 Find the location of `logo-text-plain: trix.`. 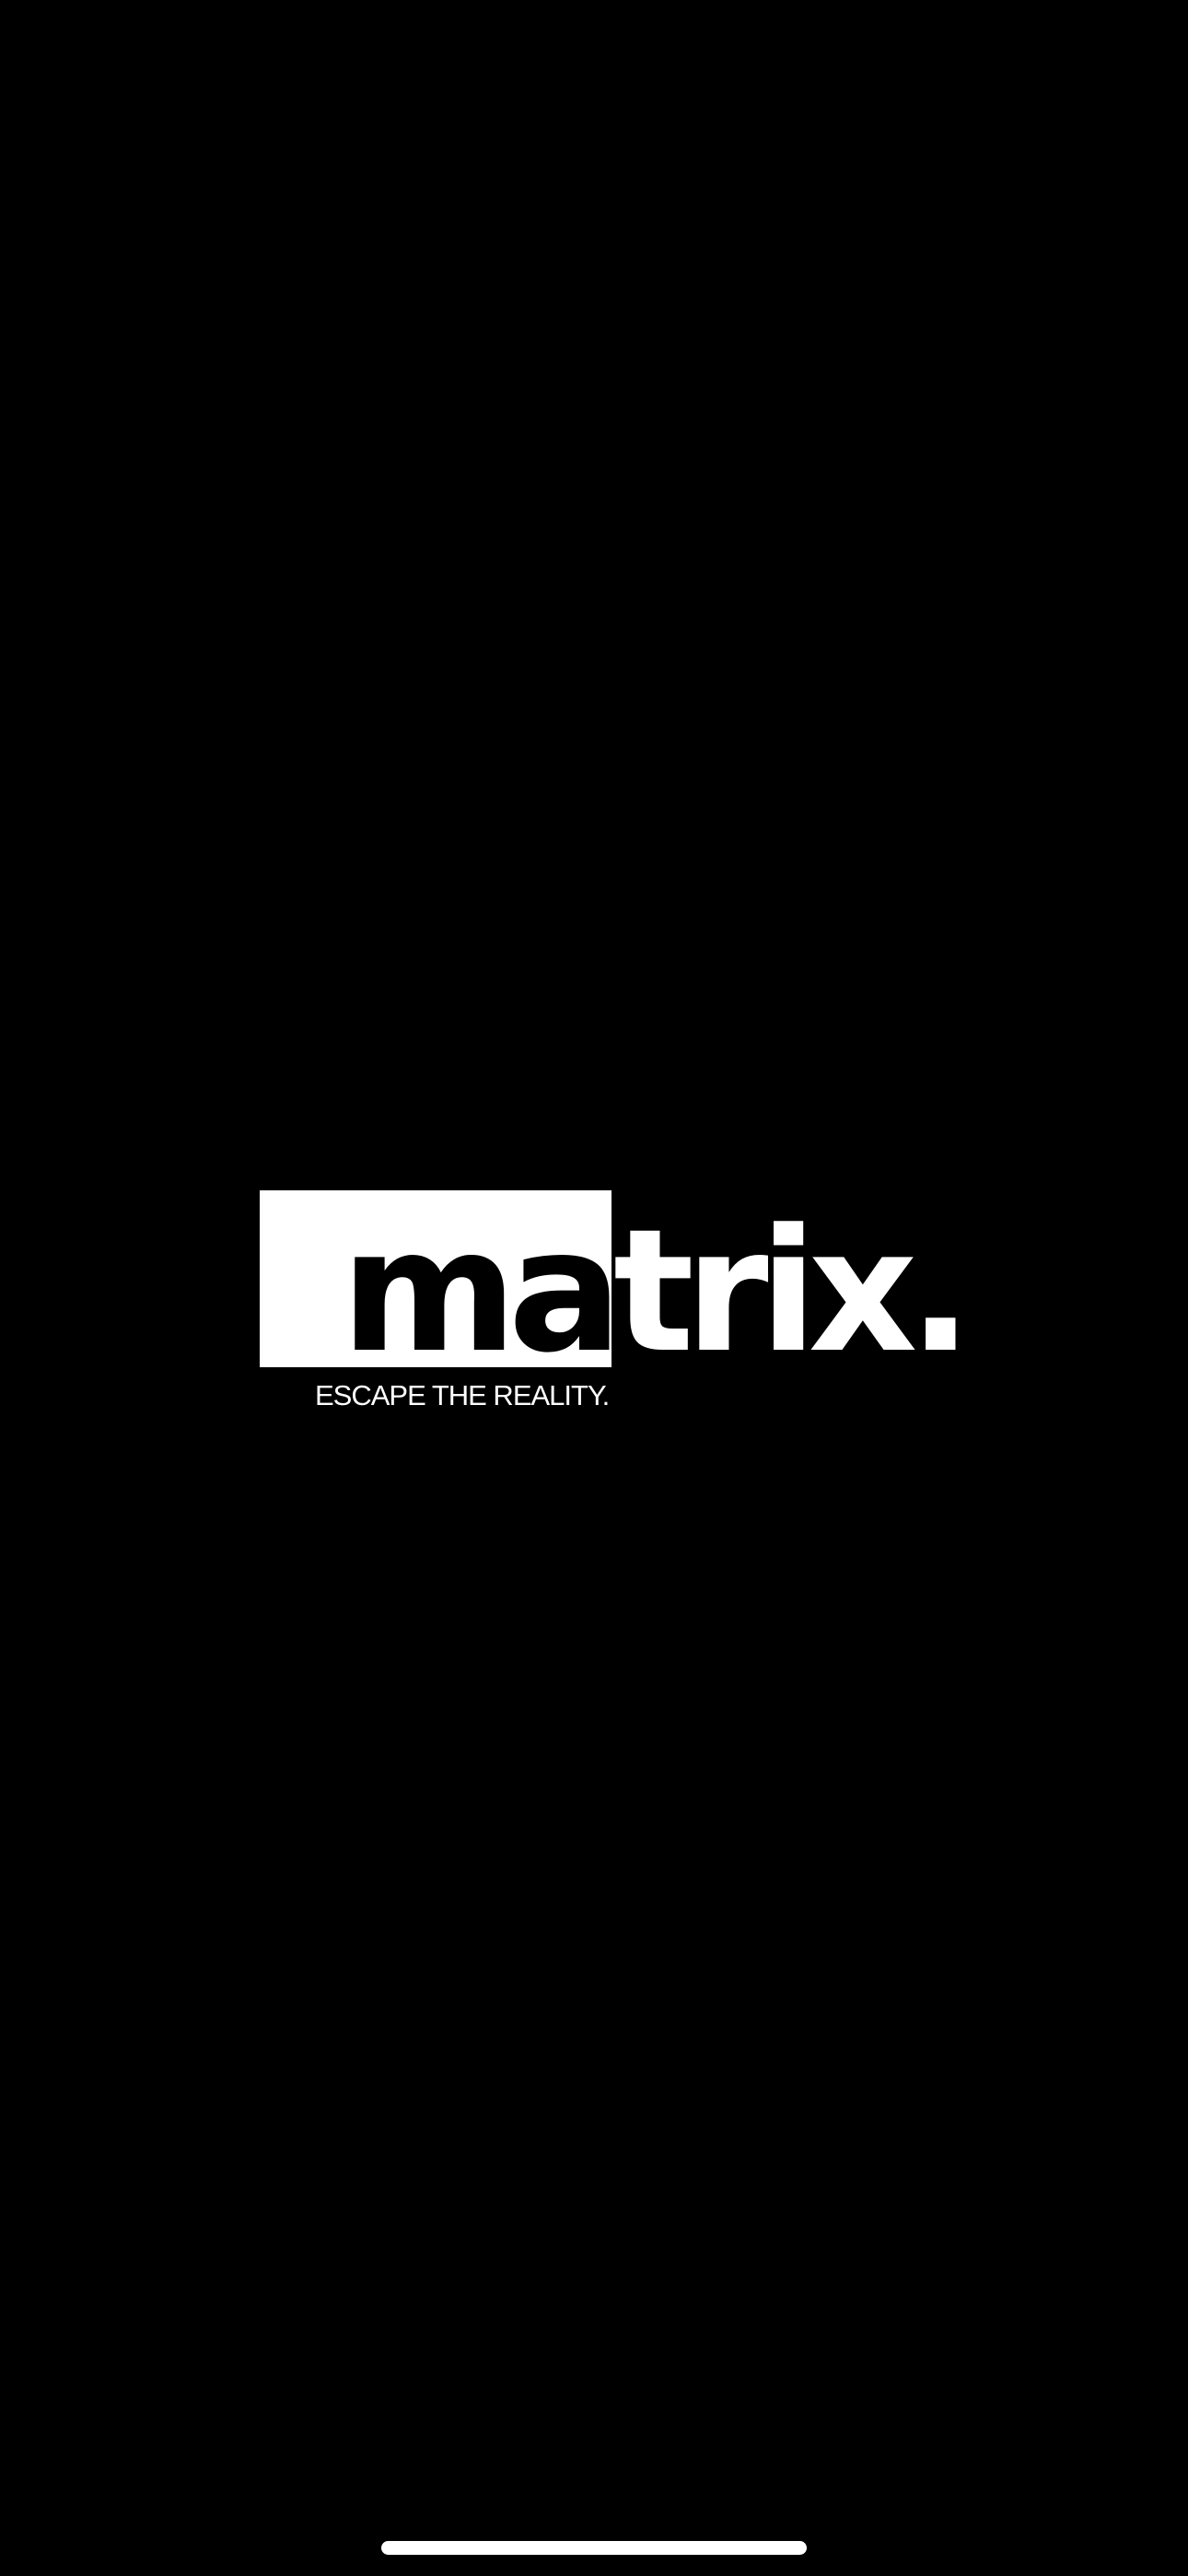

logo-text-plain: trix. is located at coordinates (792, 1291).